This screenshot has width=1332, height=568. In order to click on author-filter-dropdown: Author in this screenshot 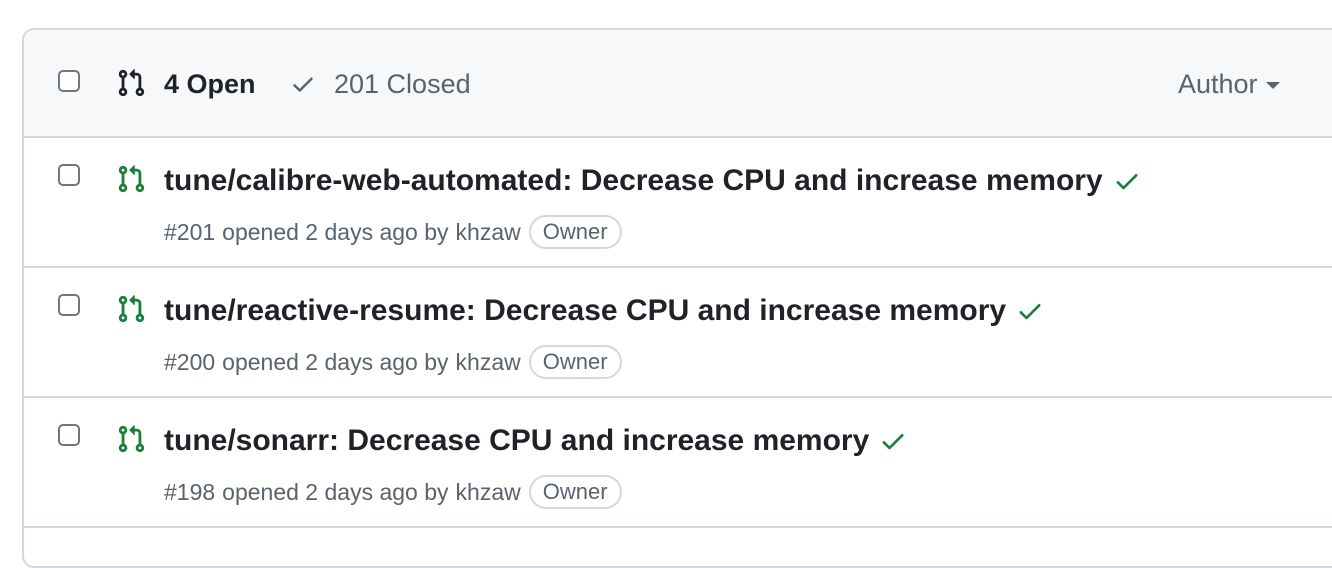, I will do `click(1229, 84)`.